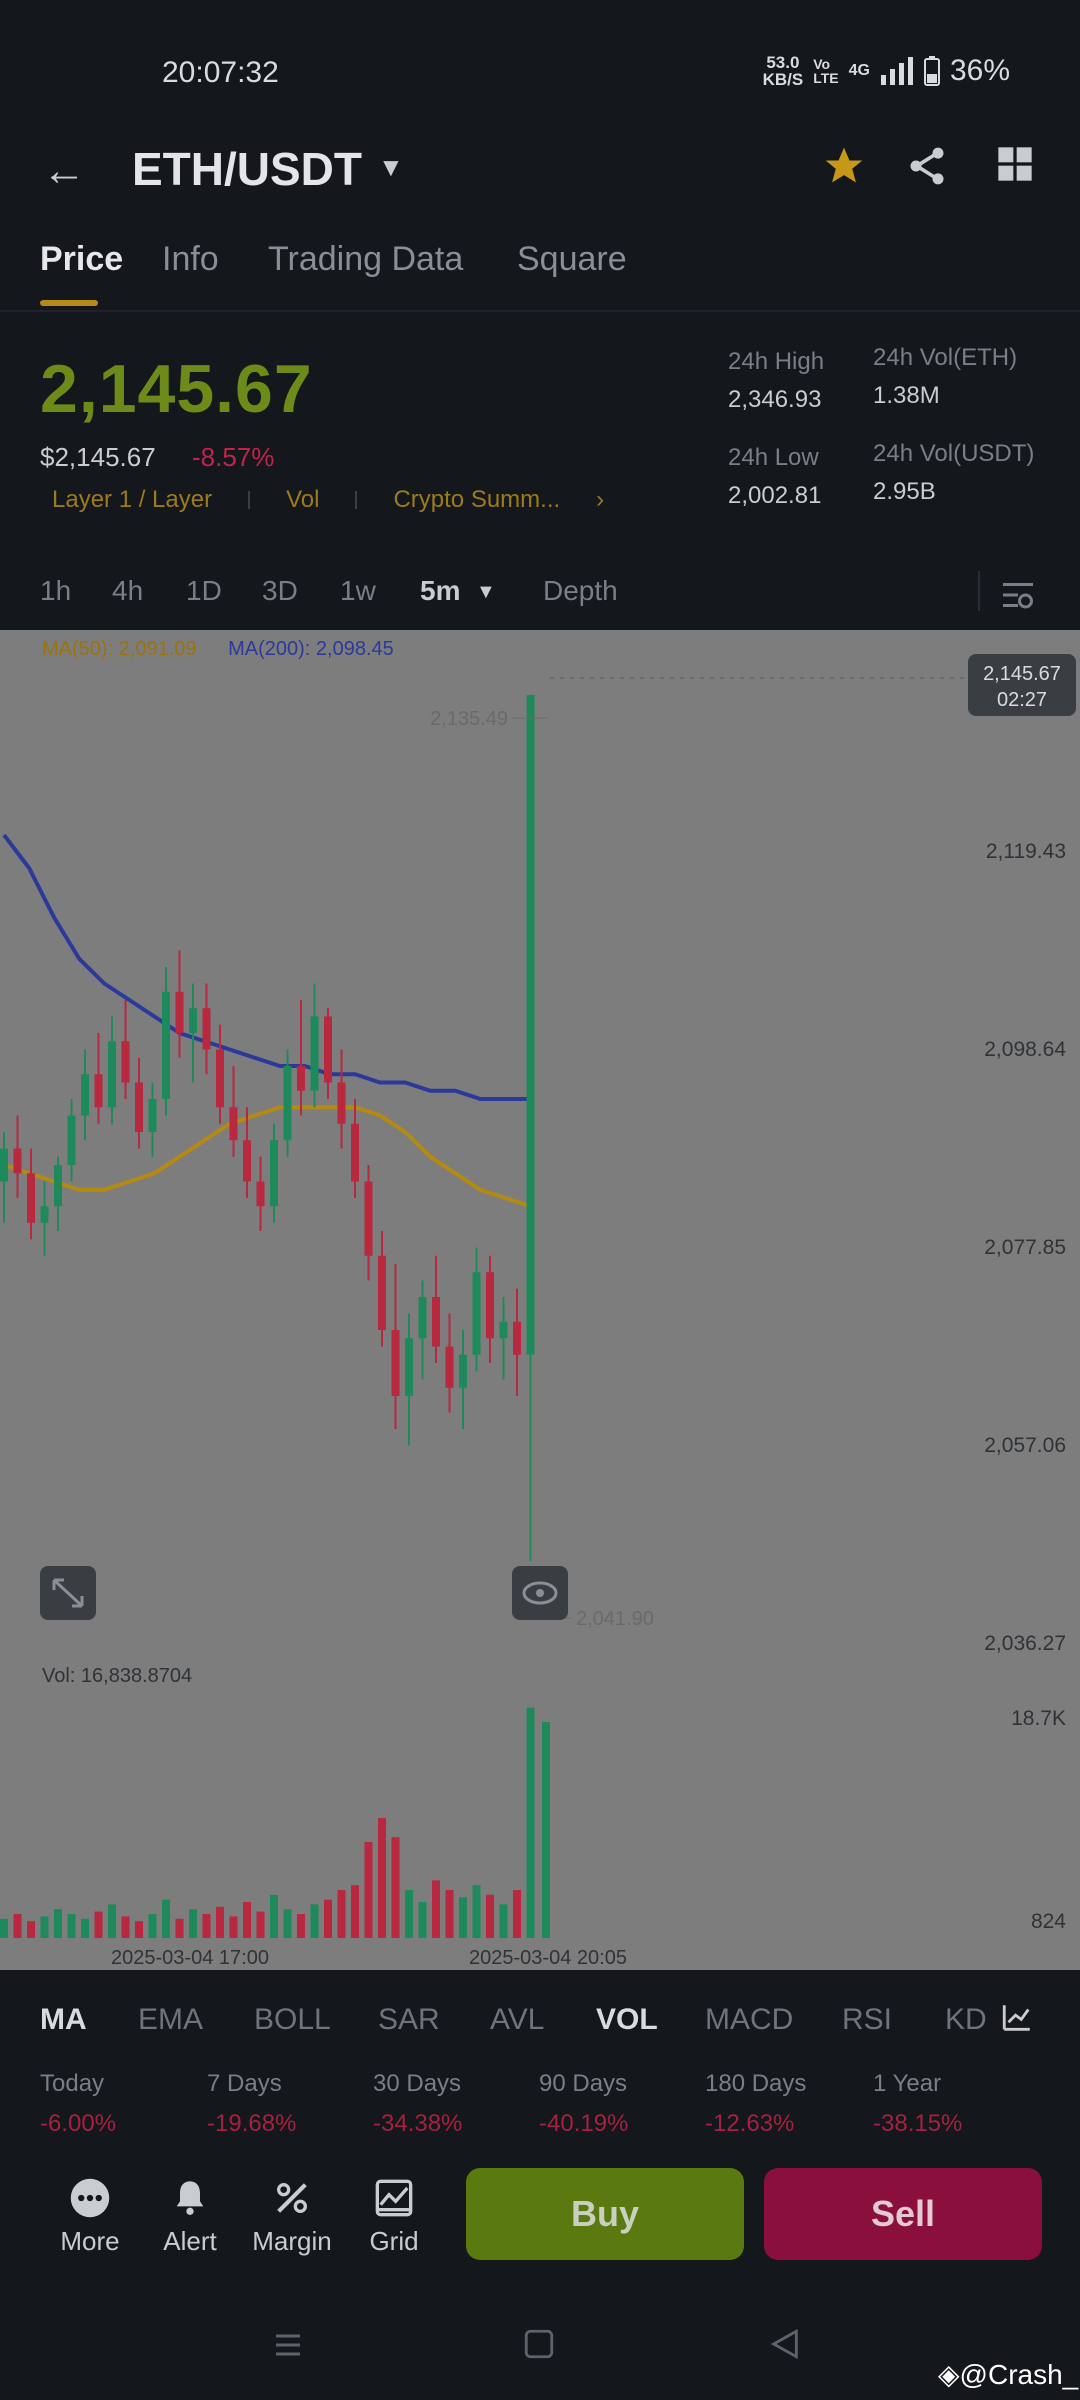 The height and width of the screenshot is (2400, 1080). What do you see at coordinates (783, 71) in the screenshot?
I see `network-speed: 53.0 KB/S` at bounding box center [783, 71].